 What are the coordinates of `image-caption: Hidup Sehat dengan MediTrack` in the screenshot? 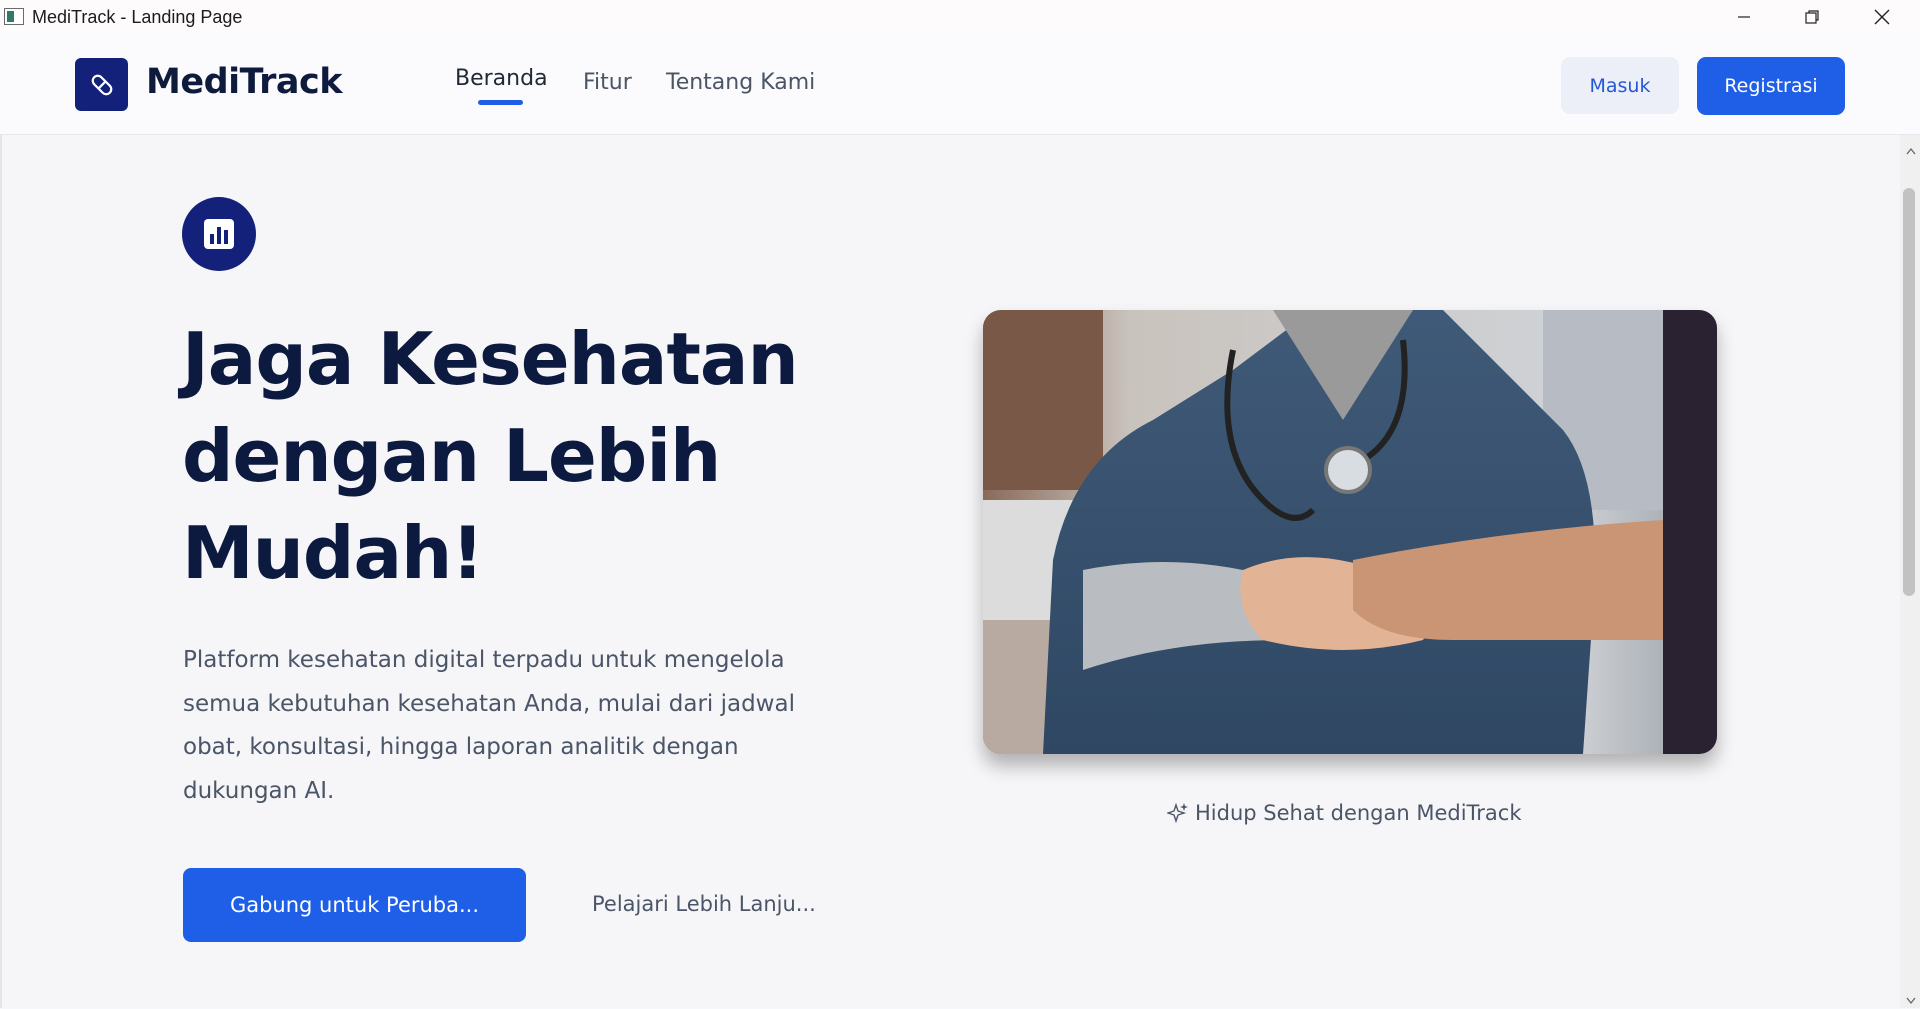 It's located at (1344, 813).